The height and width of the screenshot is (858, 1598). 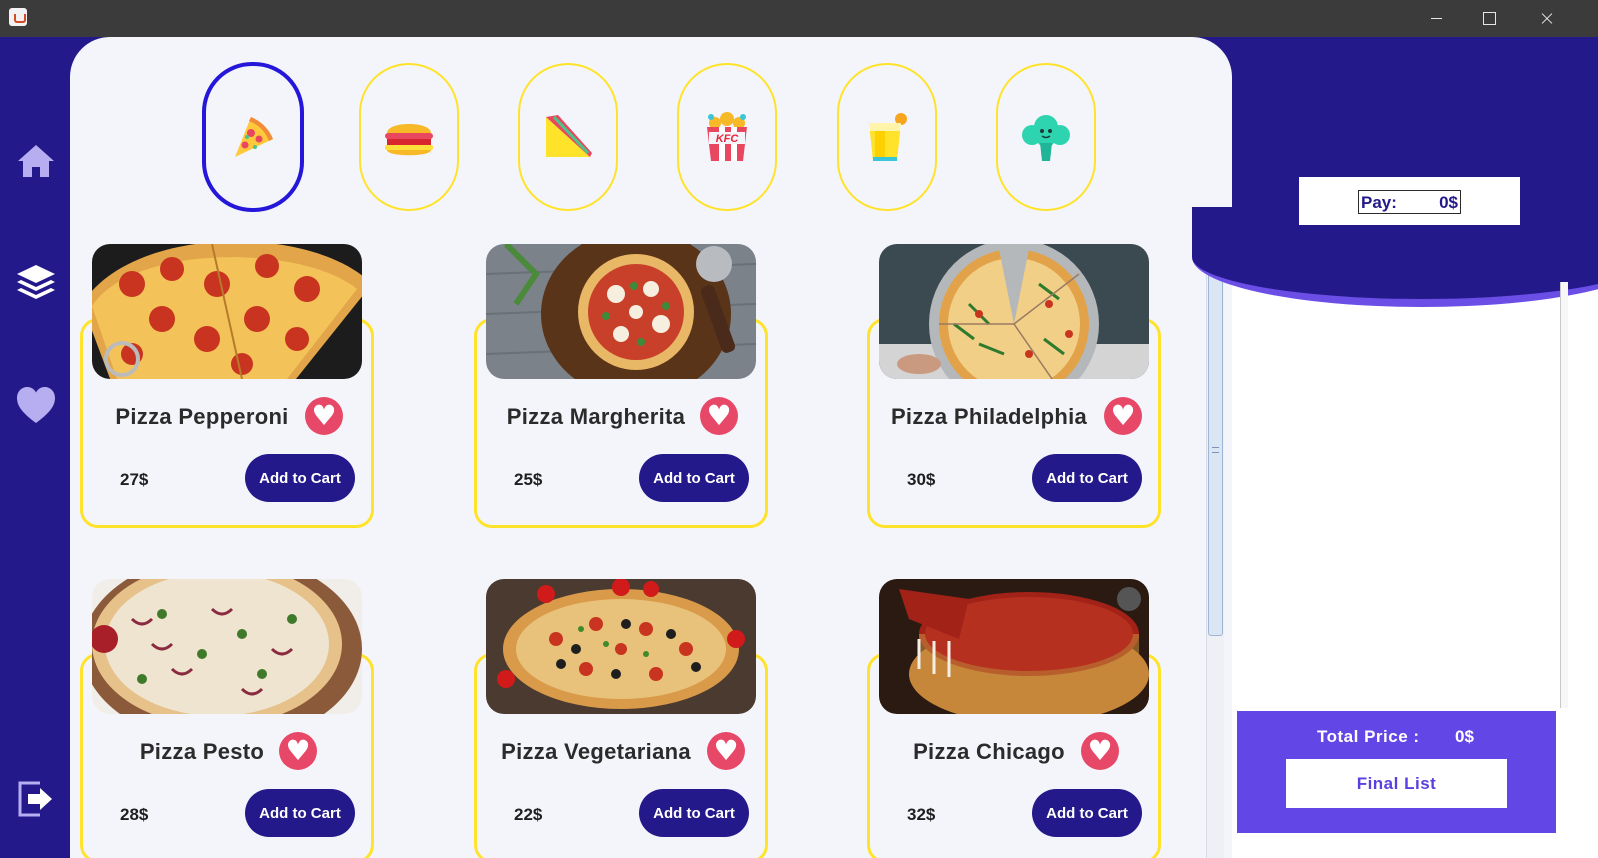 I want to click on pizza-pesto-image, so click(x=227, y=646).